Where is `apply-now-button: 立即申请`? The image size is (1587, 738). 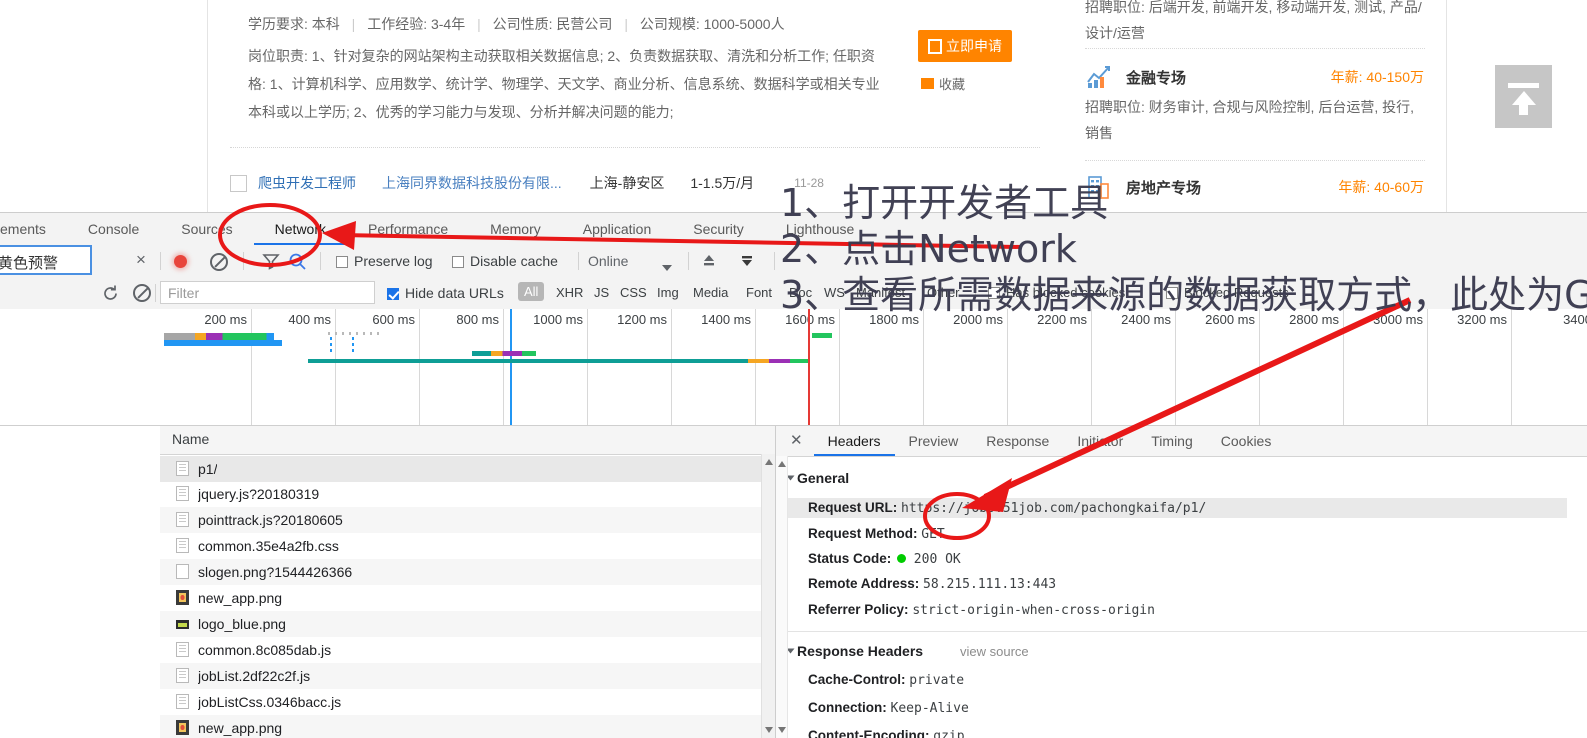
apply-now-button: 立即申请 is located at coordinates (965, 46).